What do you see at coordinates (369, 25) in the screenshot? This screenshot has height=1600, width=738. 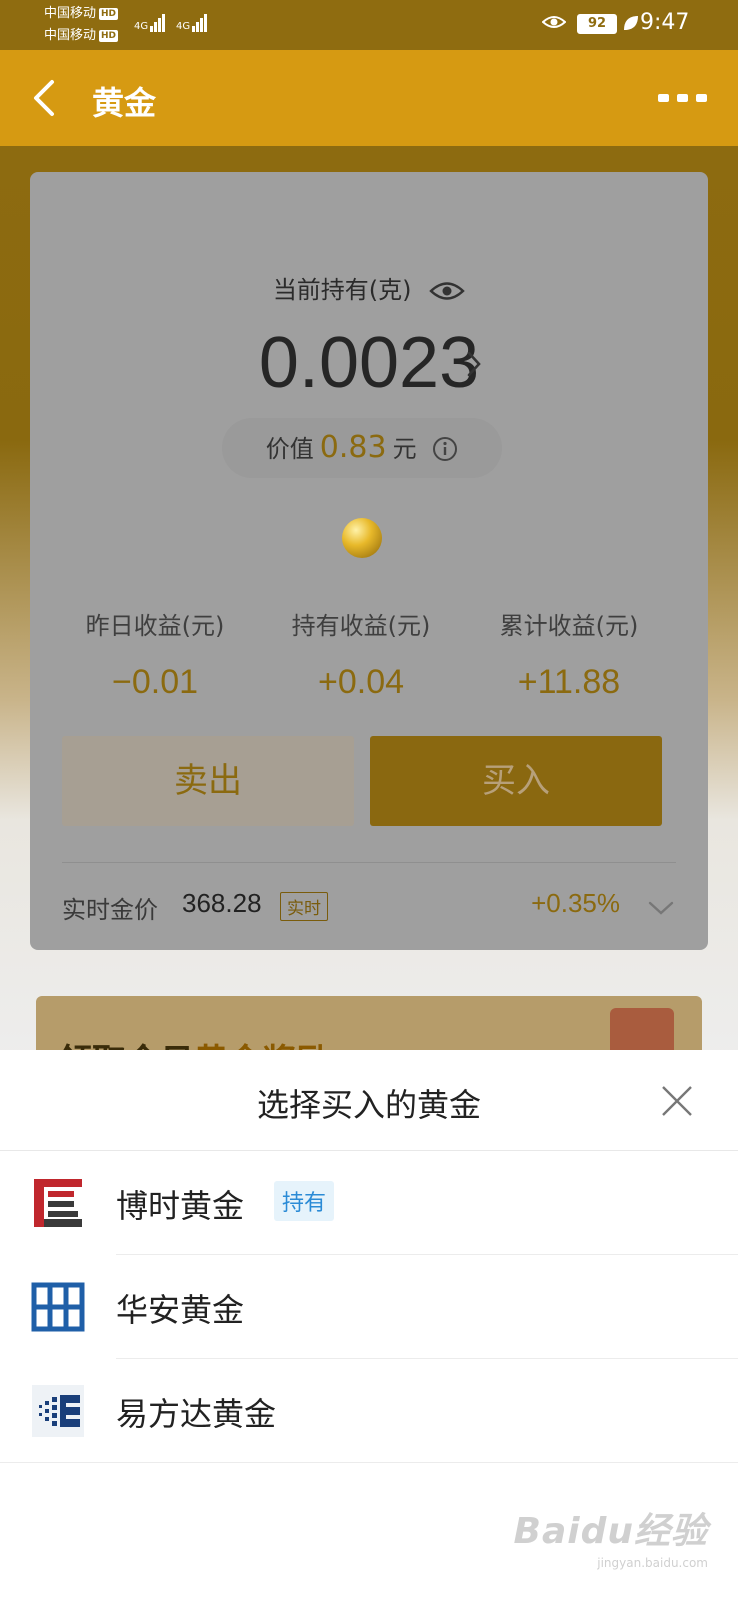 I see `status-bar: 中国移动 HD 中国移动 HD 4G 4G 92 9:47` at bounding box center [369, 25].